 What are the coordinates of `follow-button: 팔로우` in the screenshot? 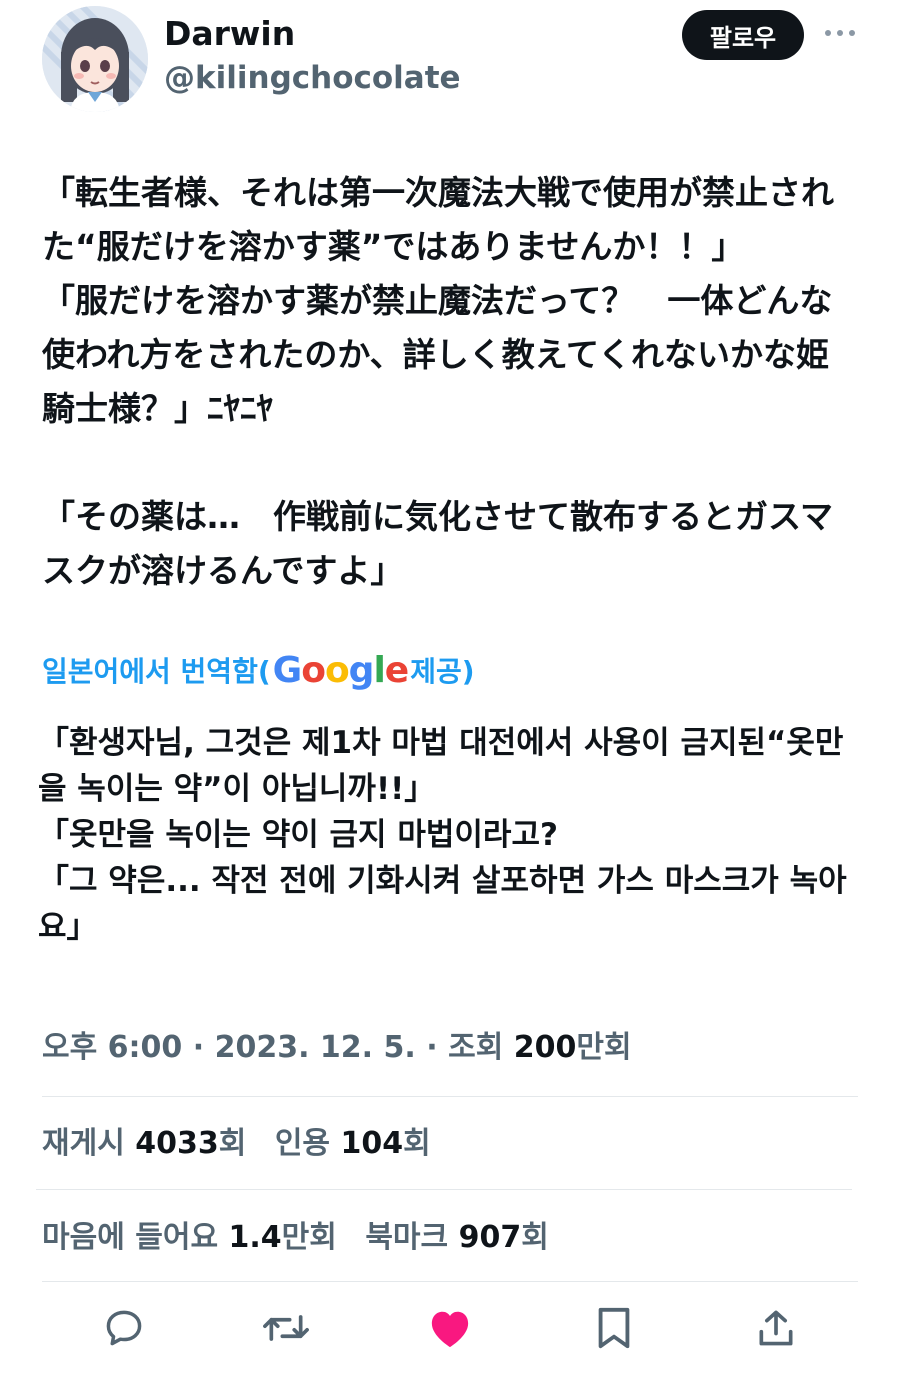 It's located at (743, 35).